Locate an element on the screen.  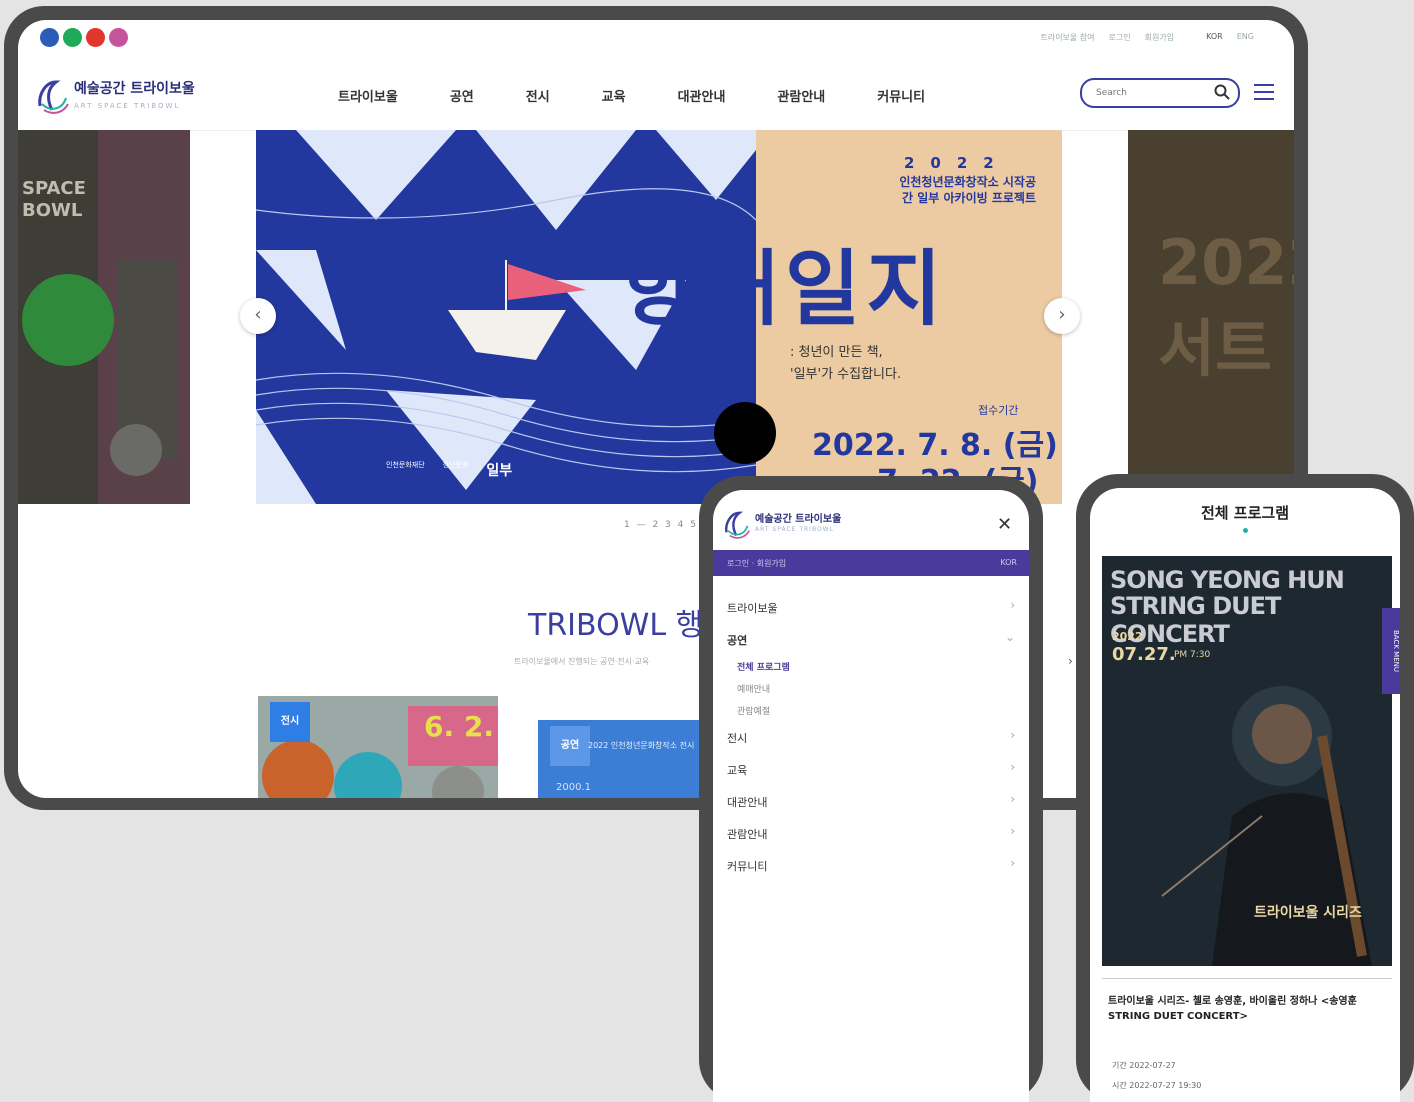
program-card: 공연 2022 인천청년문화창작소 전시 2000.1 is located at coordinates (628, 759).